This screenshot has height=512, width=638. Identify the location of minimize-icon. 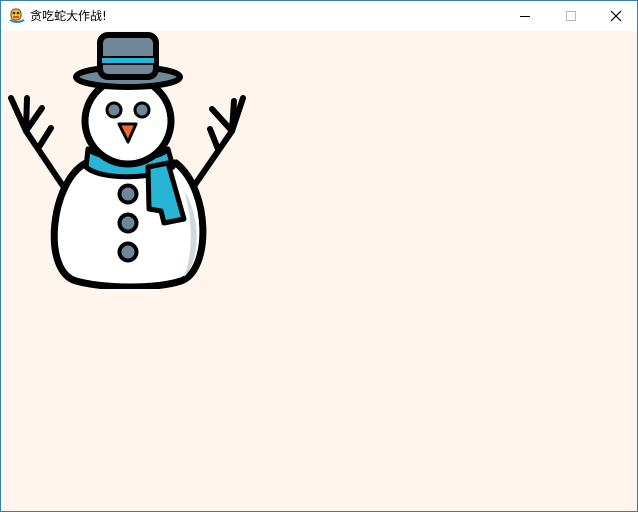
(524, 16).